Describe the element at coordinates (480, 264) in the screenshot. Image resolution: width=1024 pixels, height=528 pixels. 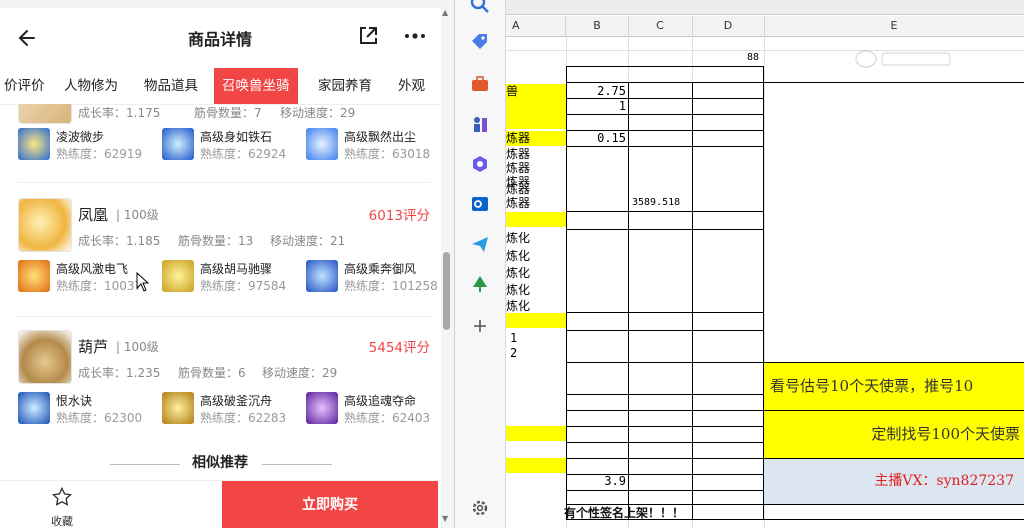
I see `side-toolbar` at that location.